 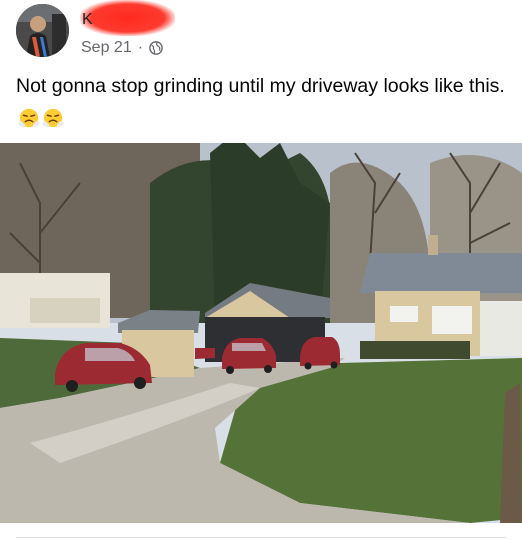 What do you see at coordinates (261, 537) in the screenshot?
I see `post-divider` at bounding box center [261, 537].